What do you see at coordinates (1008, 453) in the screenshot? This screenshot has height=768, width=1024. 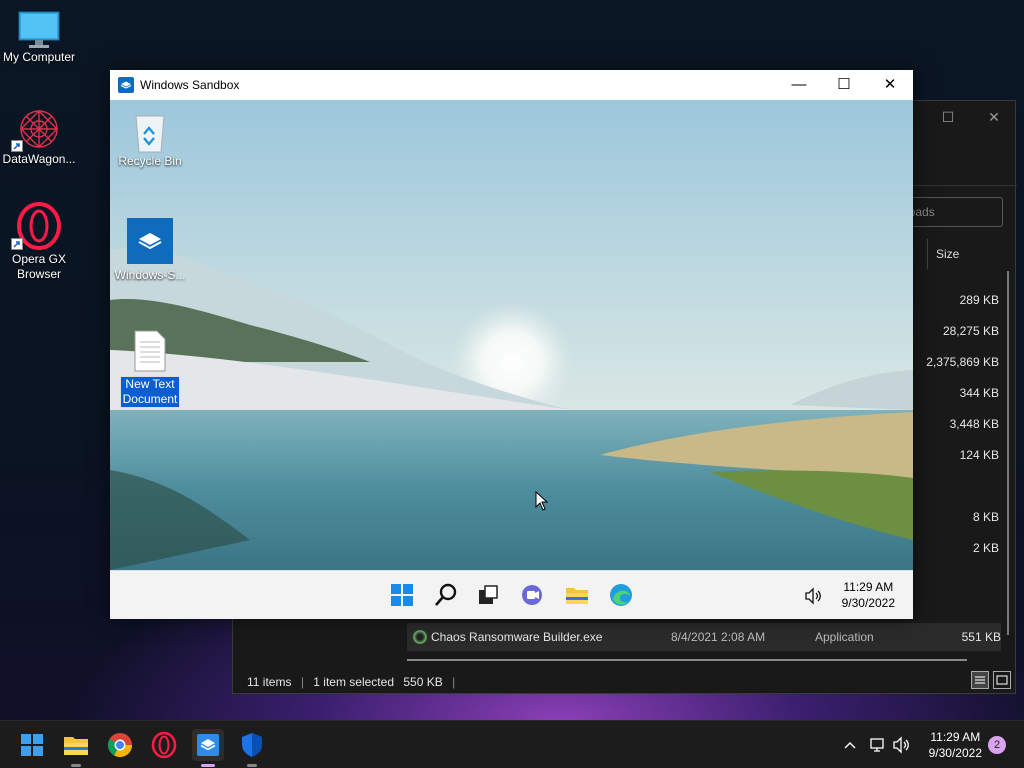 I see `vertical-scrollbar` at bounding box center [1008, 453].